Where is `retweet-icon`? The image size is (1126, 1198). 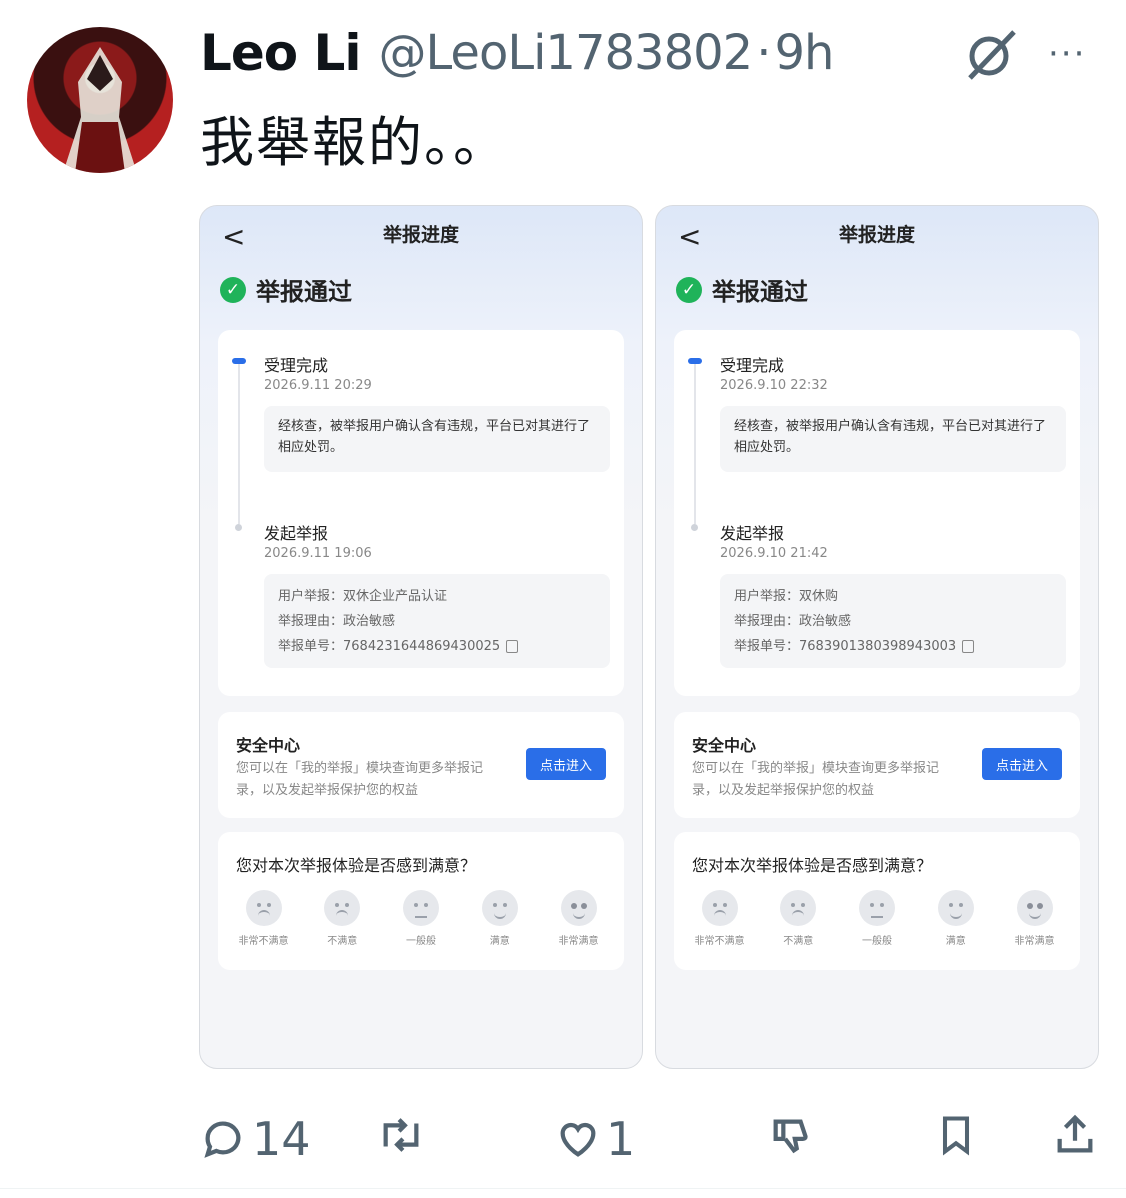
retweet-icon is located at coordinates (401, 1135).